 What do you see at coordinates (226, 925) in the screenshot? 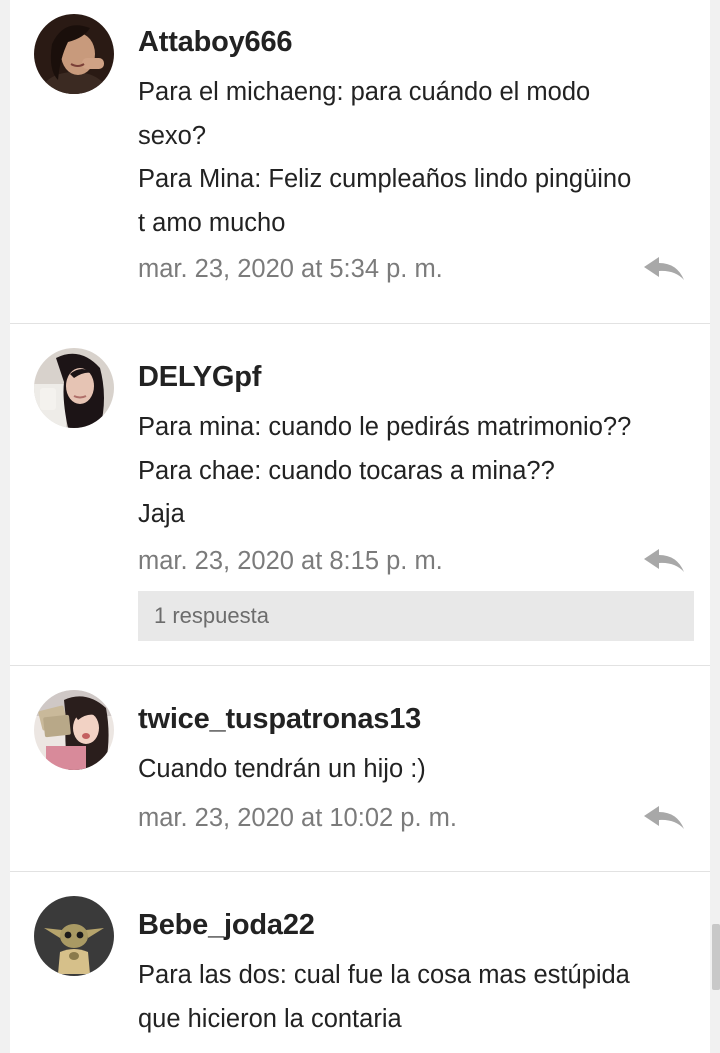
I see `comment-username: Bebe_joda22` at bounding box center [226, 925].